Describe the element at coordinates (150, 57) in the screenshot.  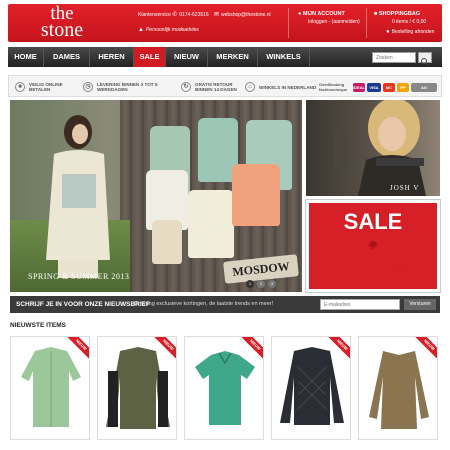
I see `nav-sale: SALE` at that location.